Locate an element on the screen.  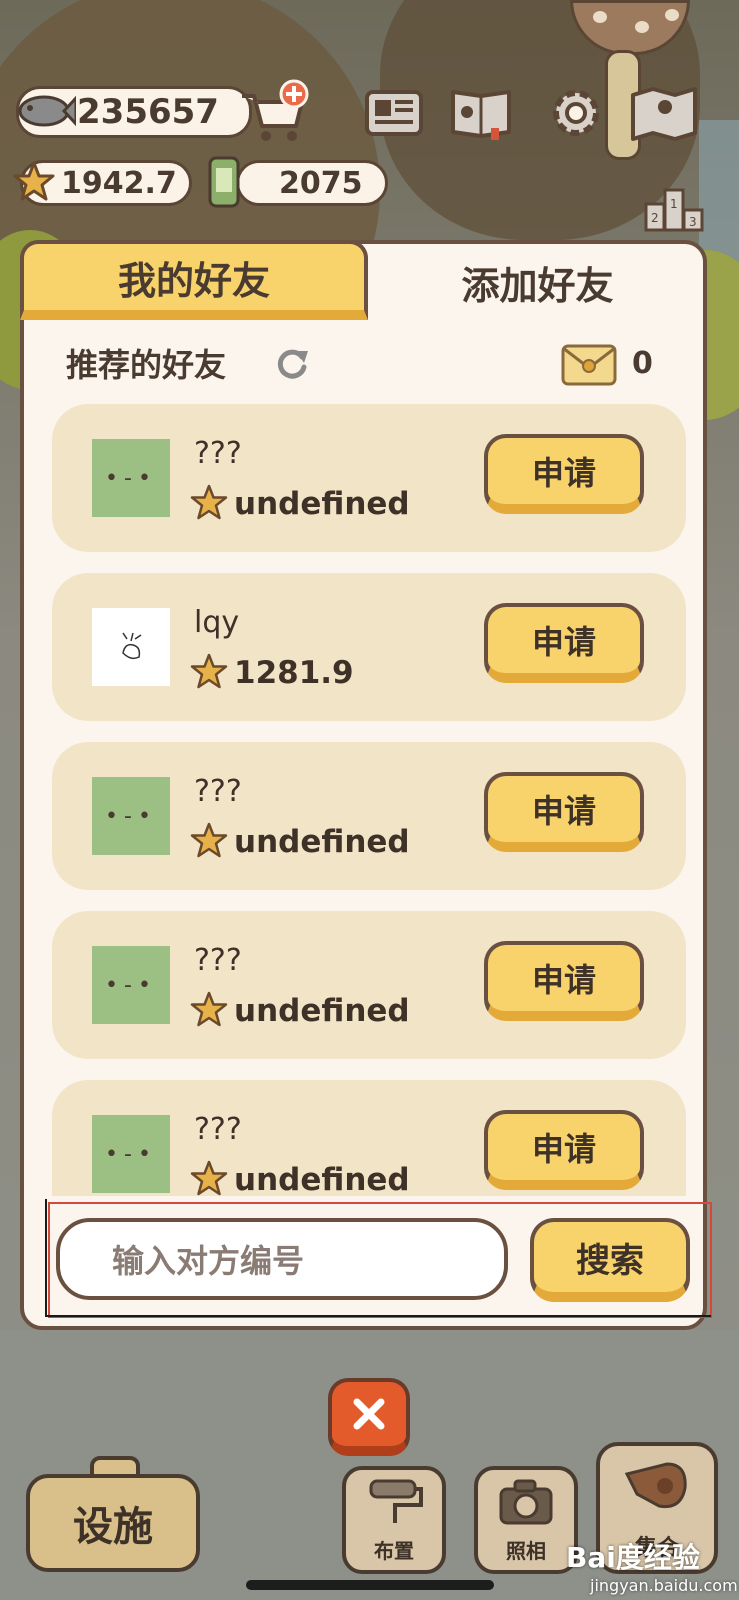
can-icon is located at coordinates (224, 182).